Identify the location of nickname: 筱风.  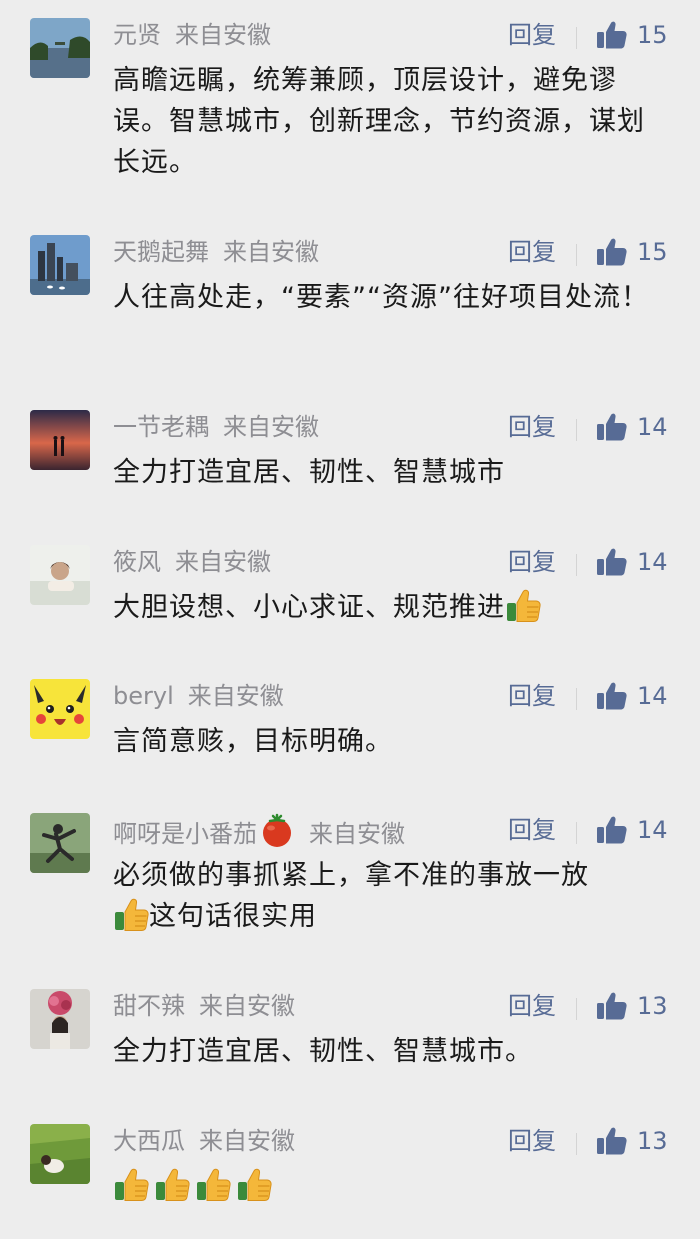
(137, 562).